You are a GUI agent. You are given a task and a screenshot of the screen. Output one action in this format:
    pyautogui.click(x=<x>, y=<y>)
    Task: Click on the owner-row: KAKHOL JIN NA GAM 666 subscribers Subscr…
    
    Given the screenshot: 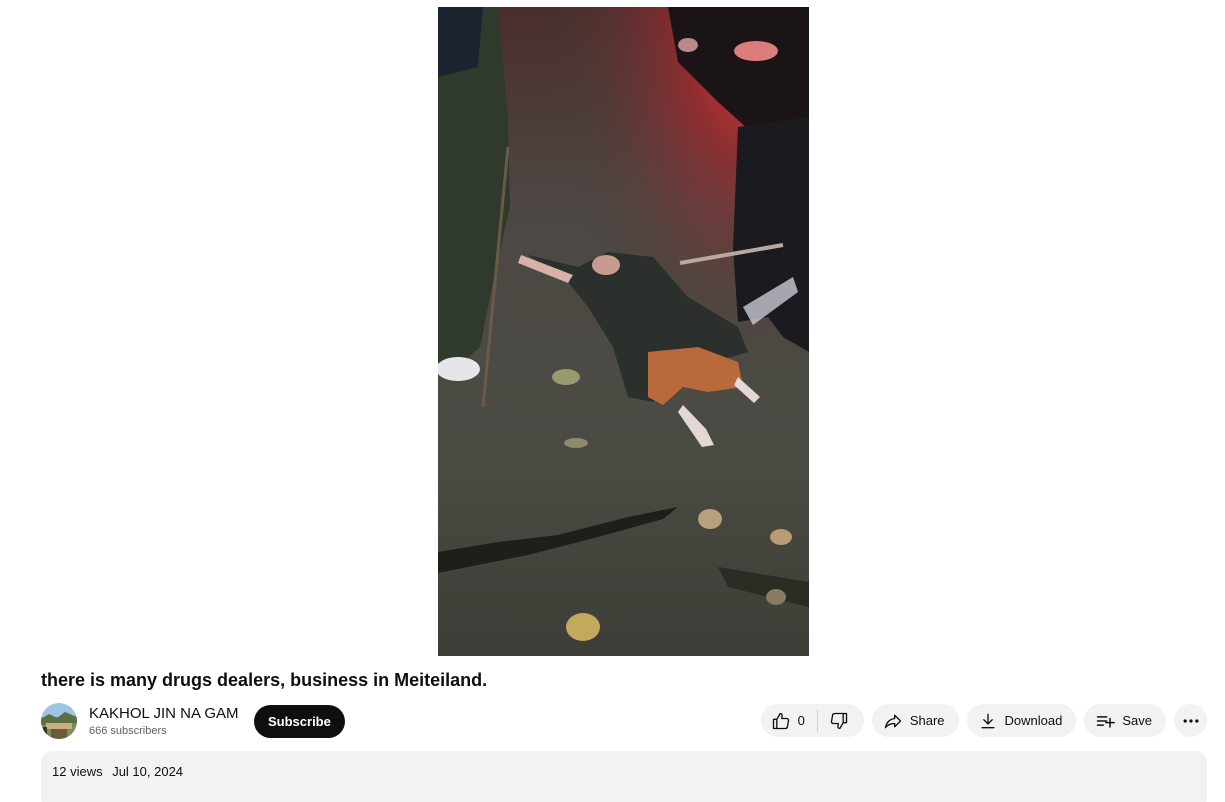 What is the action you would take?
    pyautogui.click(x=193, y=721)
    